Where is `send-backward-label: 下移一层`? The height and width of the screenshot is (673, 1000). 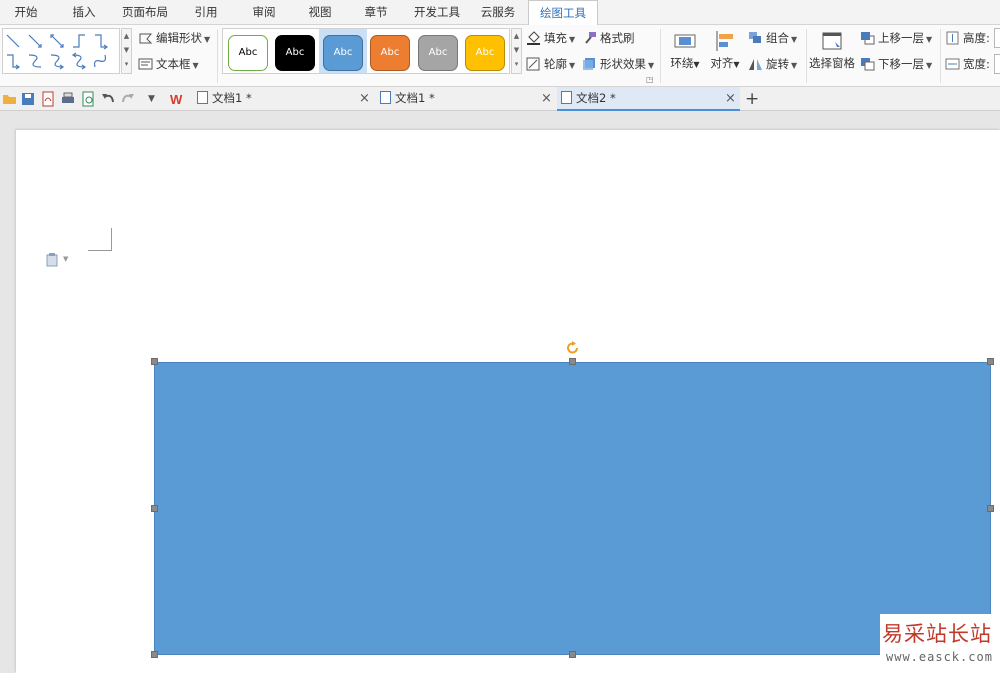
send-backward-label: 下移一层 is located at coordinates (901, 64).